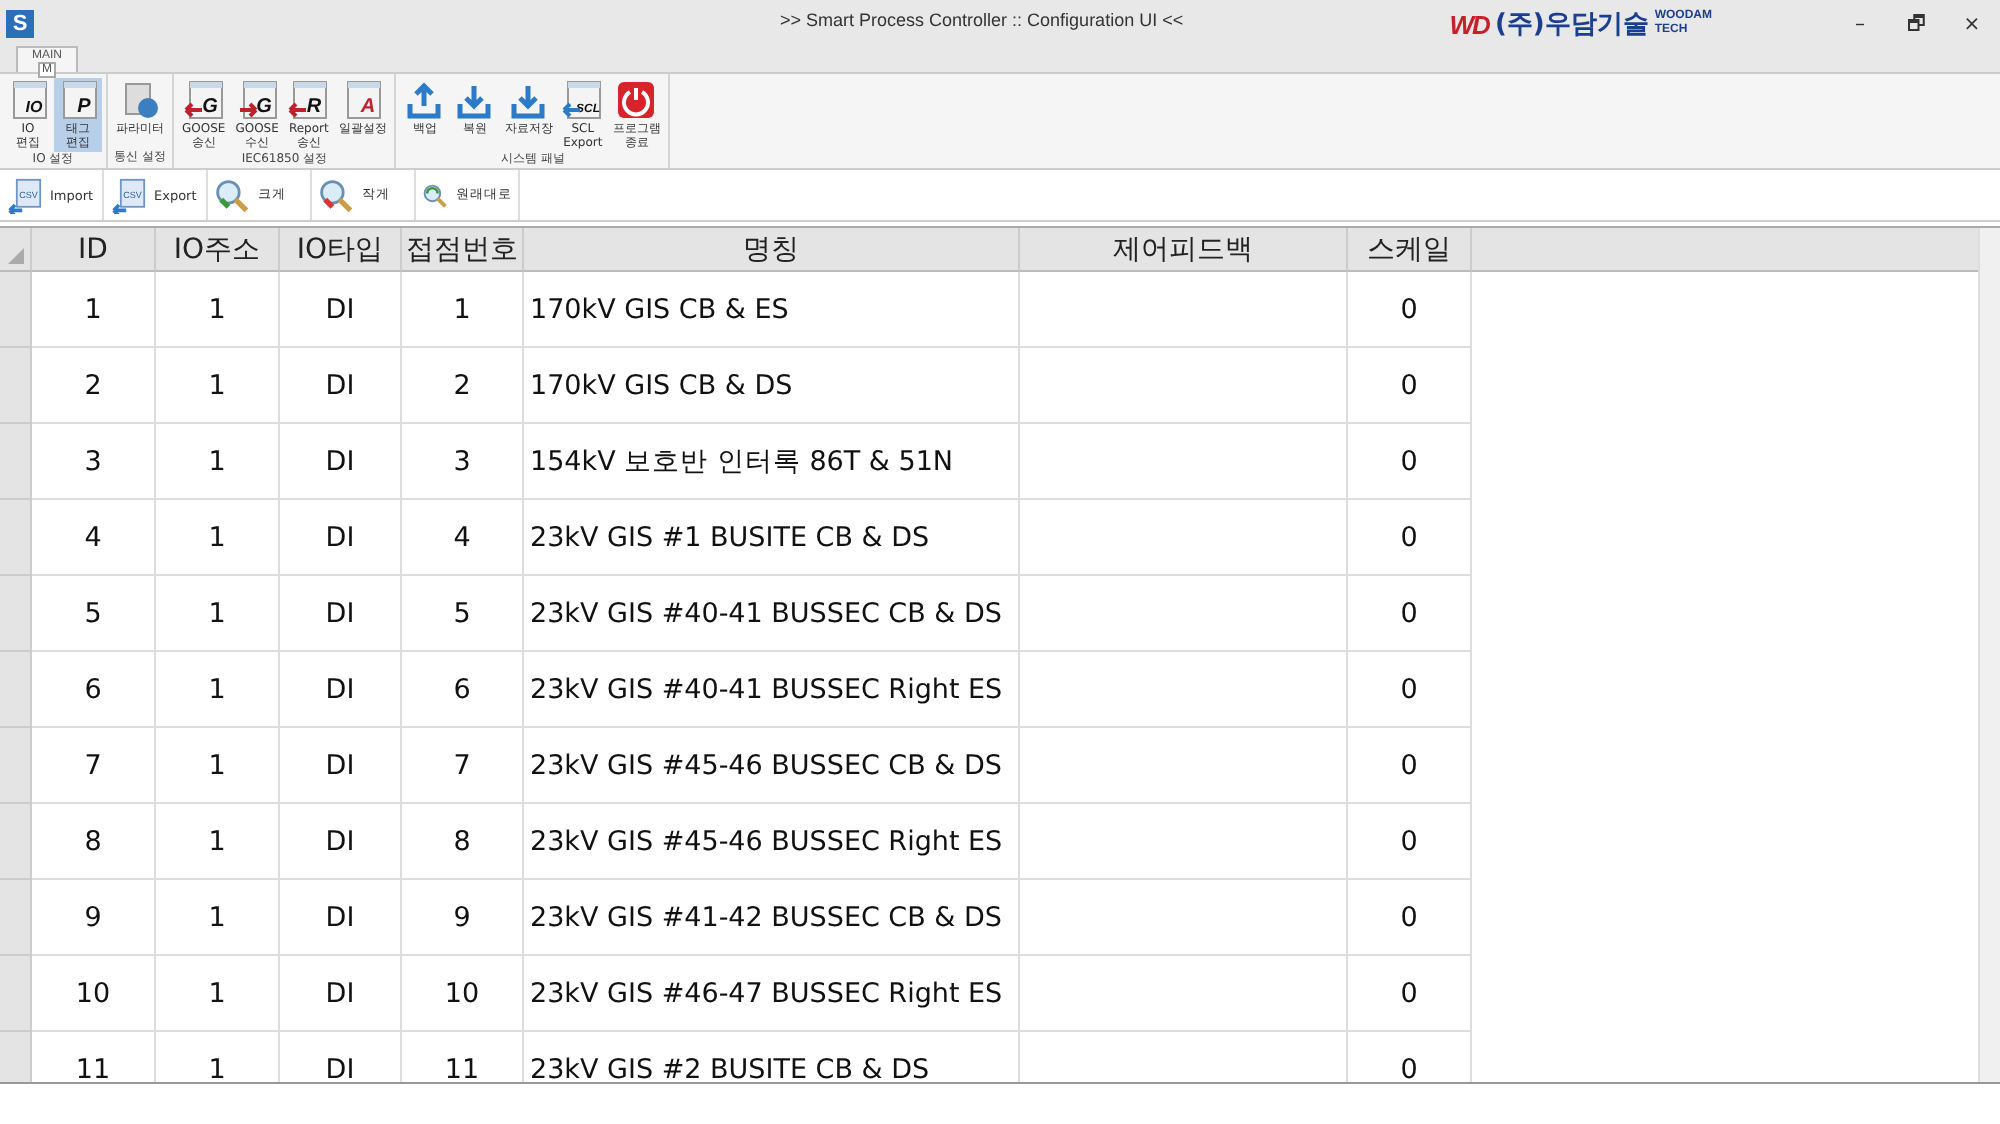 This screenshot has height=1124, width=2000. I want to click on upload-icon, so click(424, 100).